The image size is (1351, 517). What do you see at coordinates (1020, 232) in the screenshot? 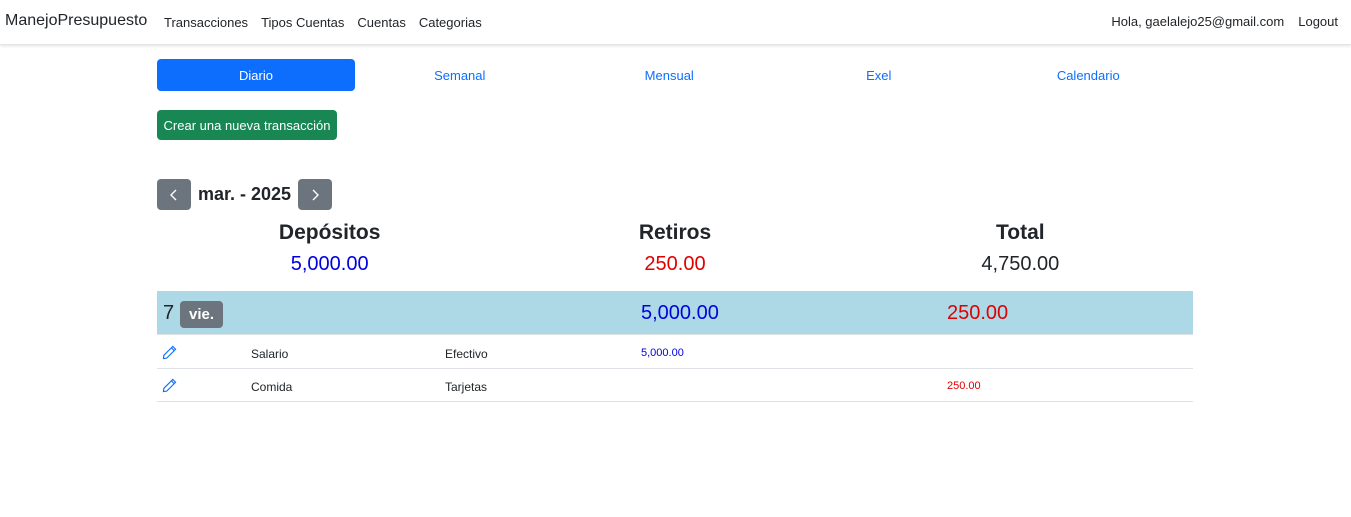
I see `total-heading: Total` at bounding box center [1020, 232].